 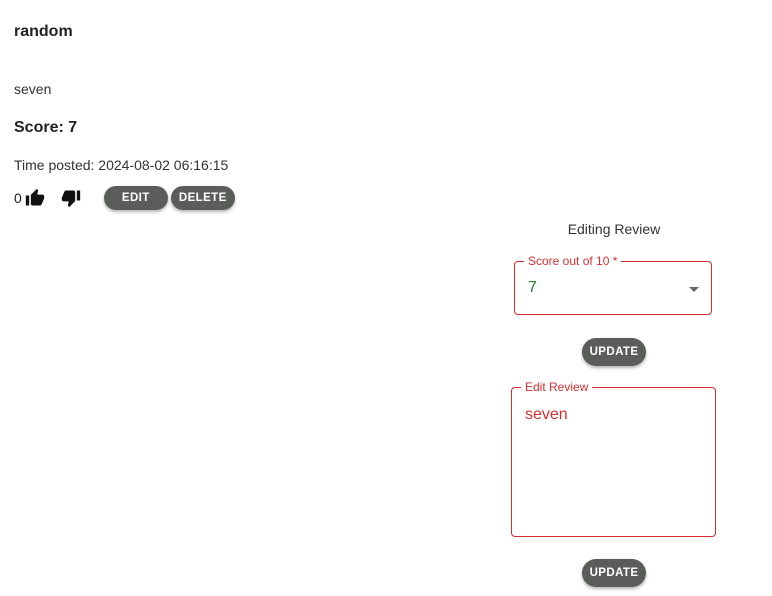 What do you see at coordinates (573, 261) in the screenshot?
I see `score-select-label: Score out of 10 *` at bounding box center [573, 261].